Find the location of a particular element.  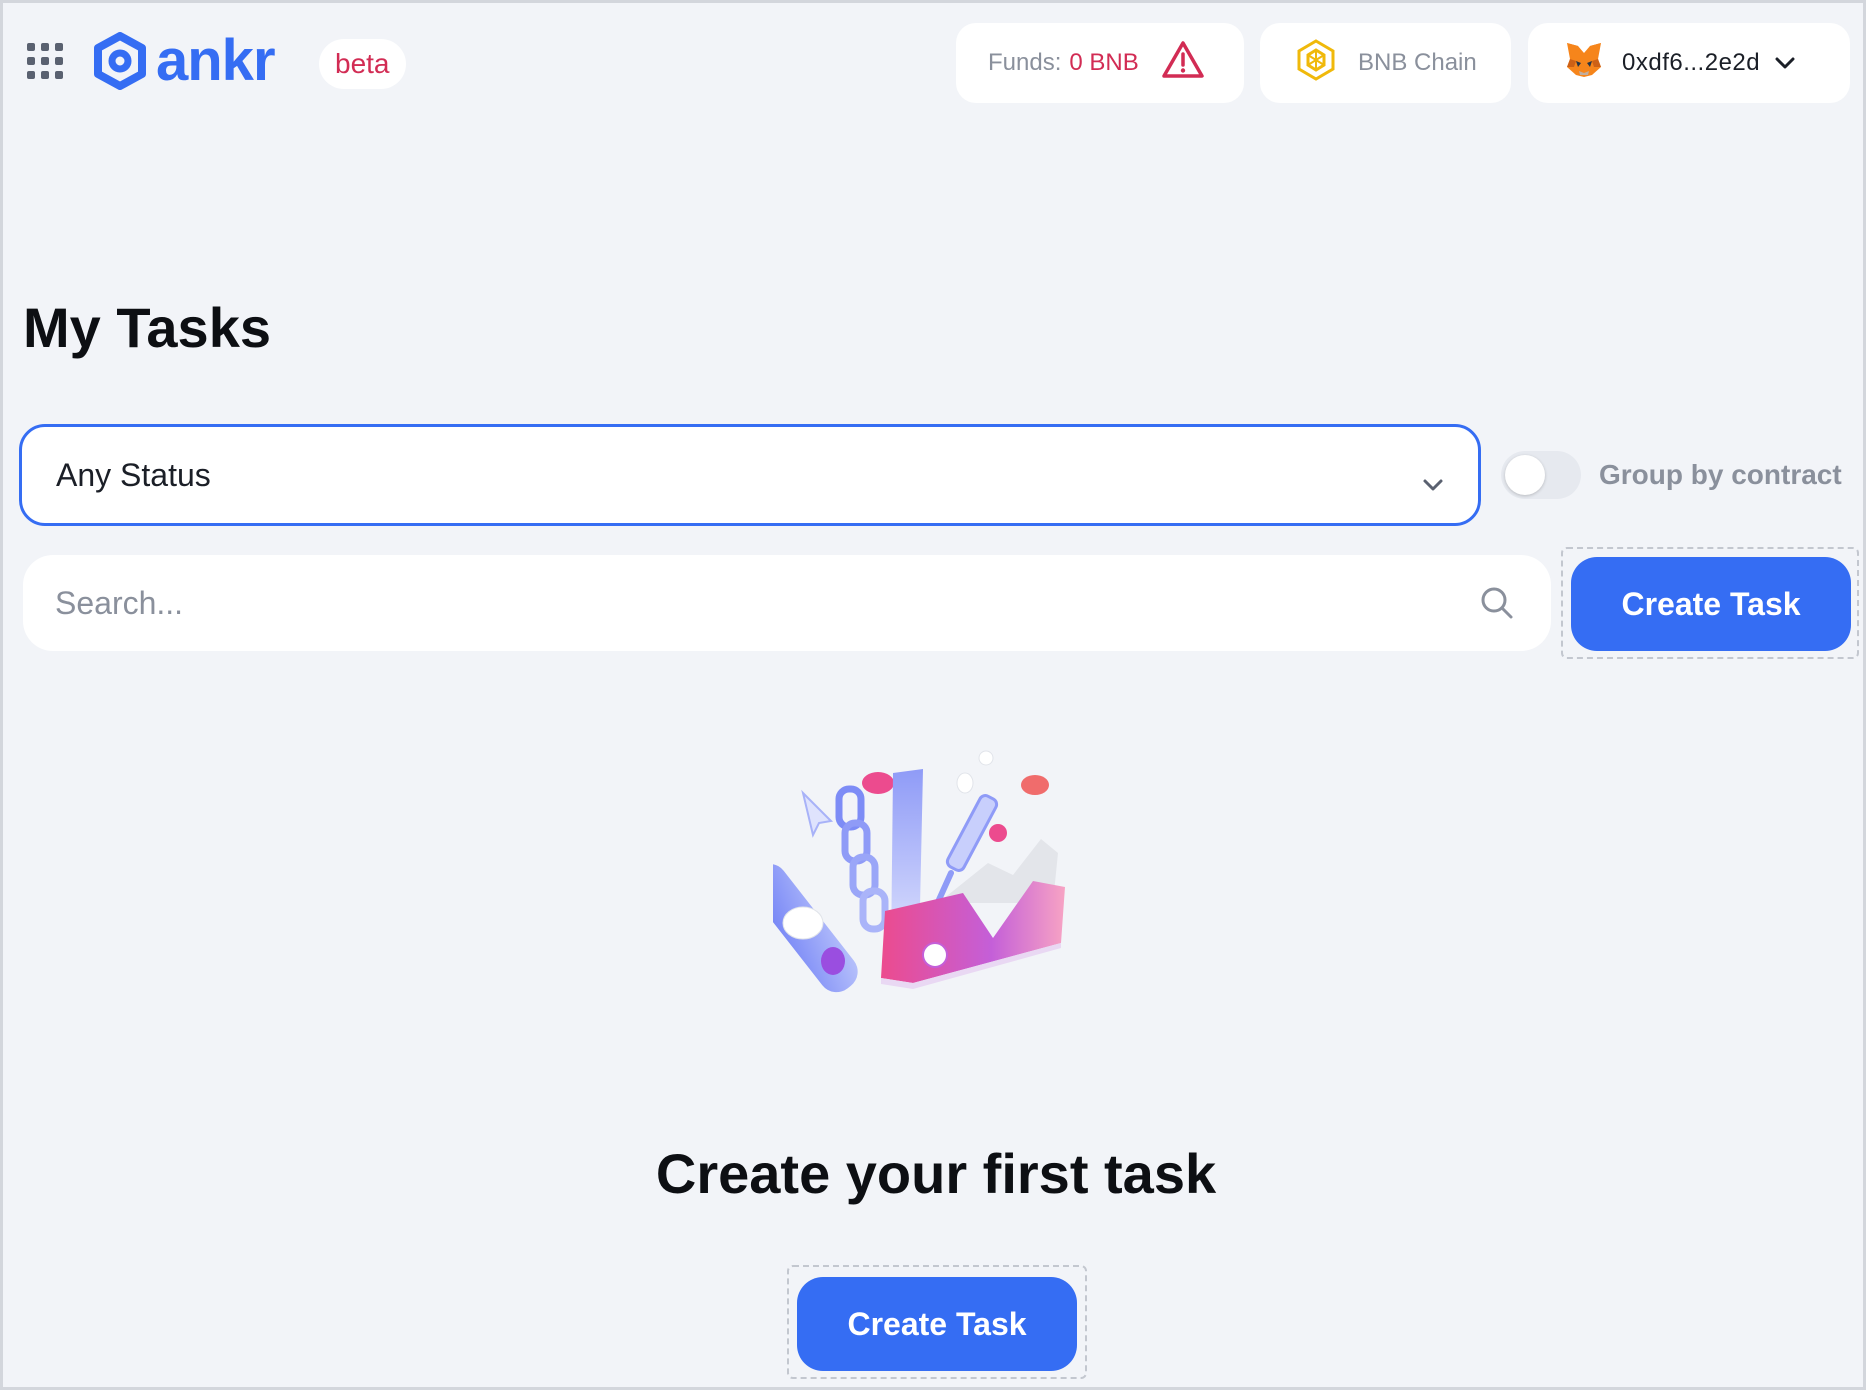

empty-state-button-frame: Create Task is located at coordinates (937, 1322).